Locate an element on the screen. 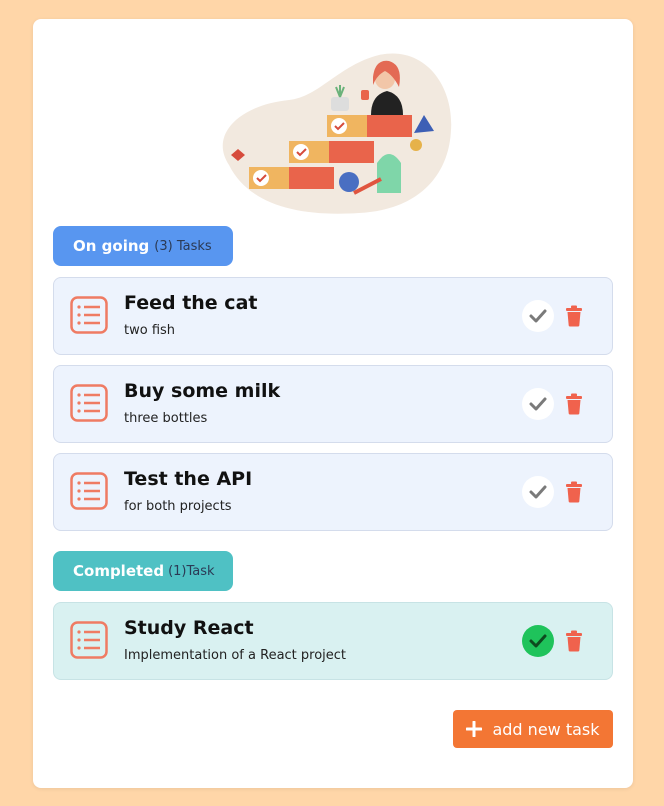 Image resolution: width=664 pixels, height=806 pixels. add-new-task-label: add new task is located at coordinates (546, 729).